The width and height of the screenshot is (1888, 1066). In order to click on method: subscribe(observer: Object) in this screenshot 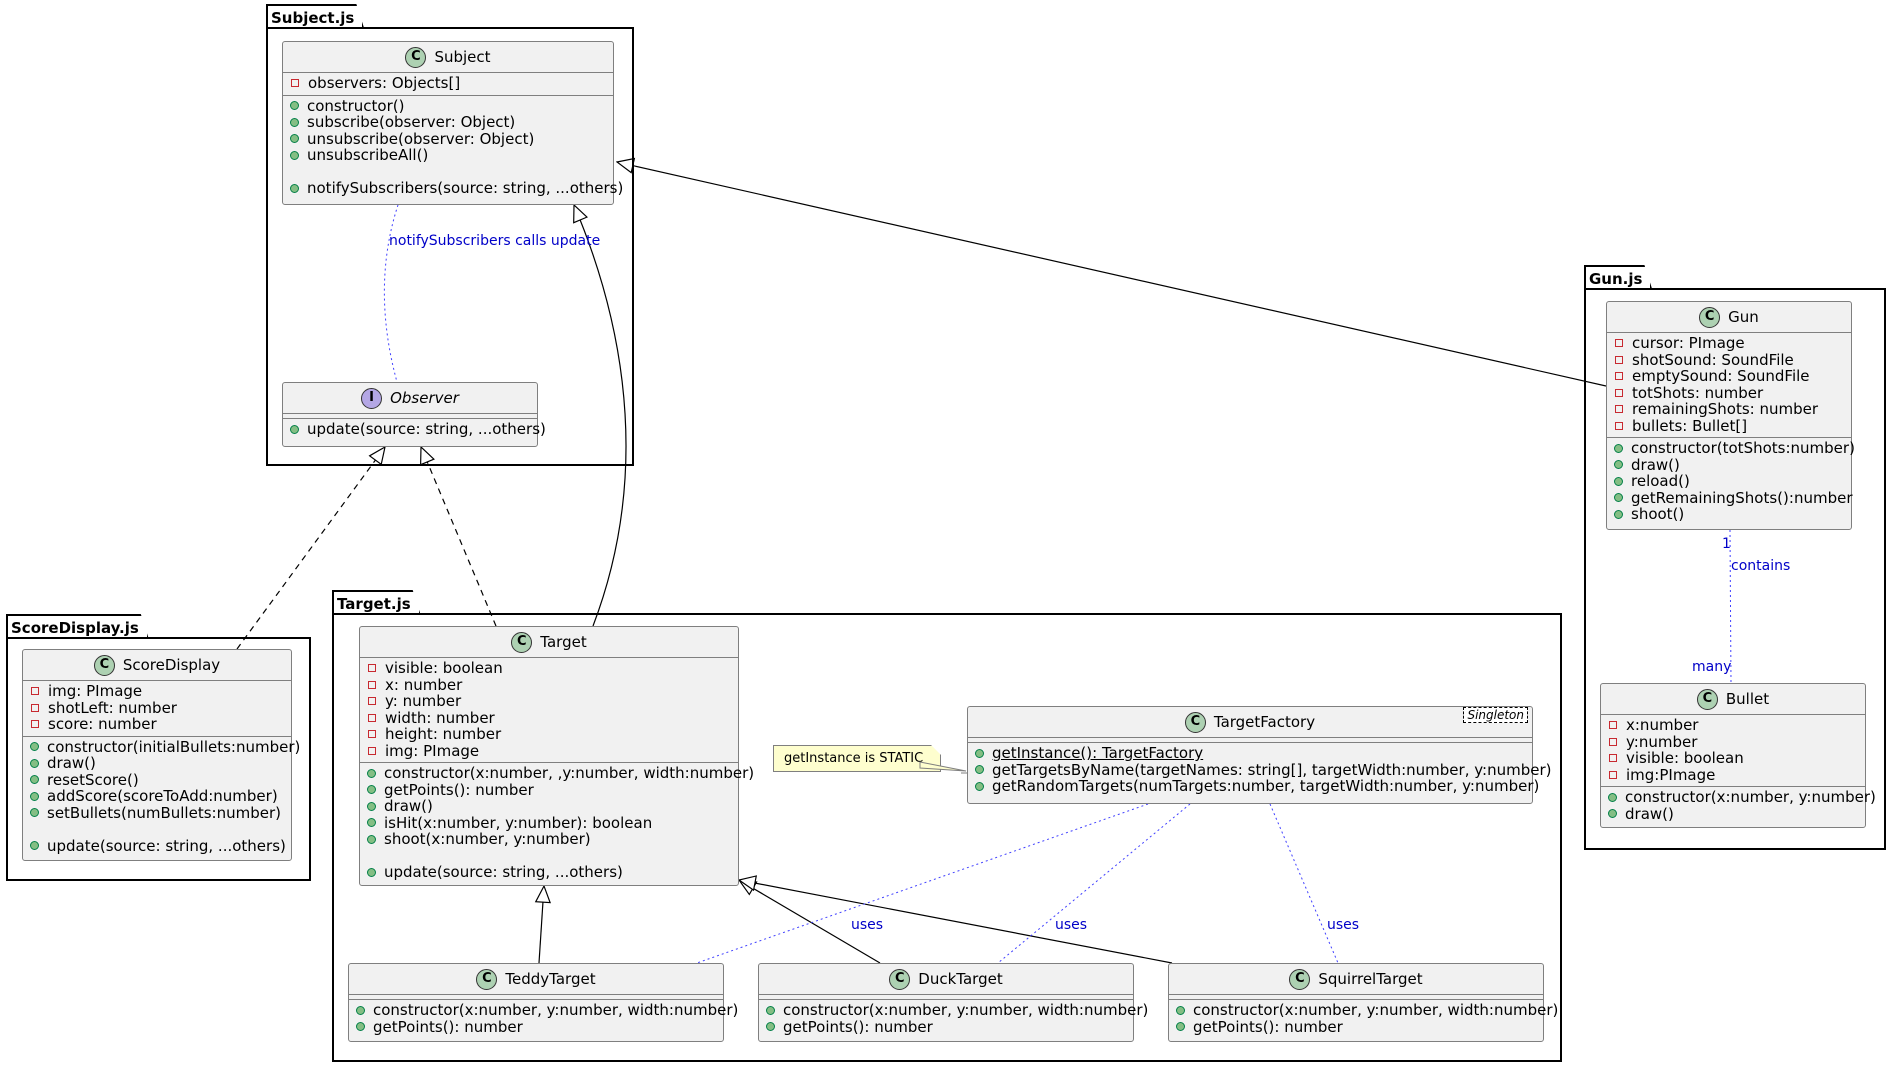, I will do `click(448, 122)`.